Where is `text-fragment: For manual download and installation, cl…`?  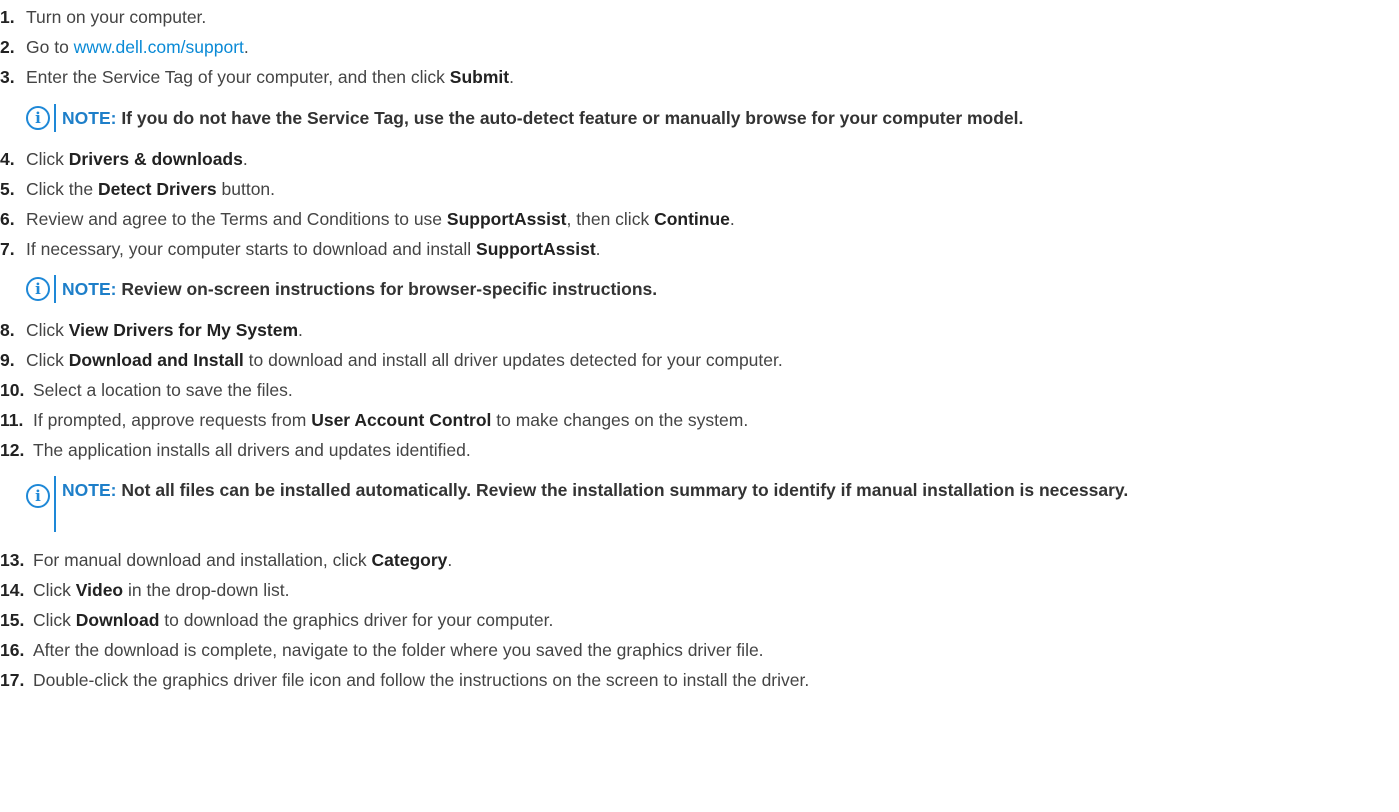 text-fragment: For manual download and installation, cl… is located at coordinates (202, 559).